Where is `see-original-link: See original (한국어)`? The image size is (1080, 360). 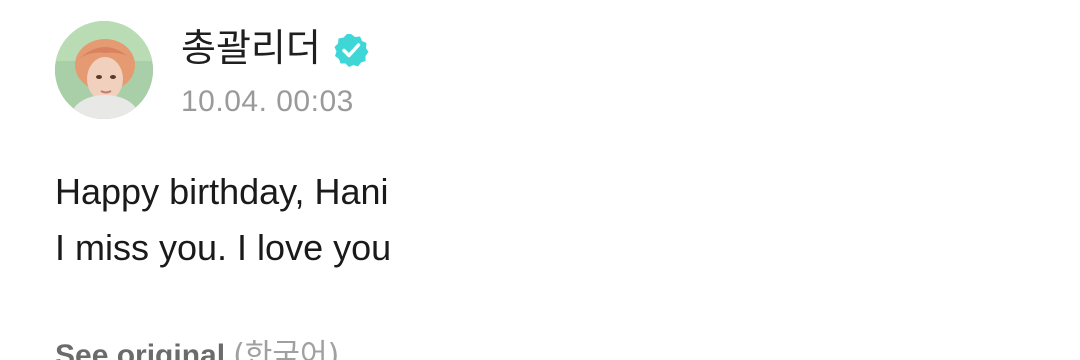
see-original-link: See original (한국어) is located at coordinates (197, 348).